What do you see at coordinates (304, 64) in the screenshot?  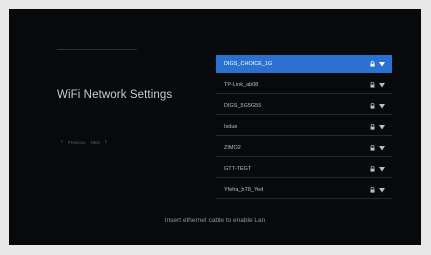 I see `network-row: DIGS_CHOICE_1G` at bounding box center [304, 64].